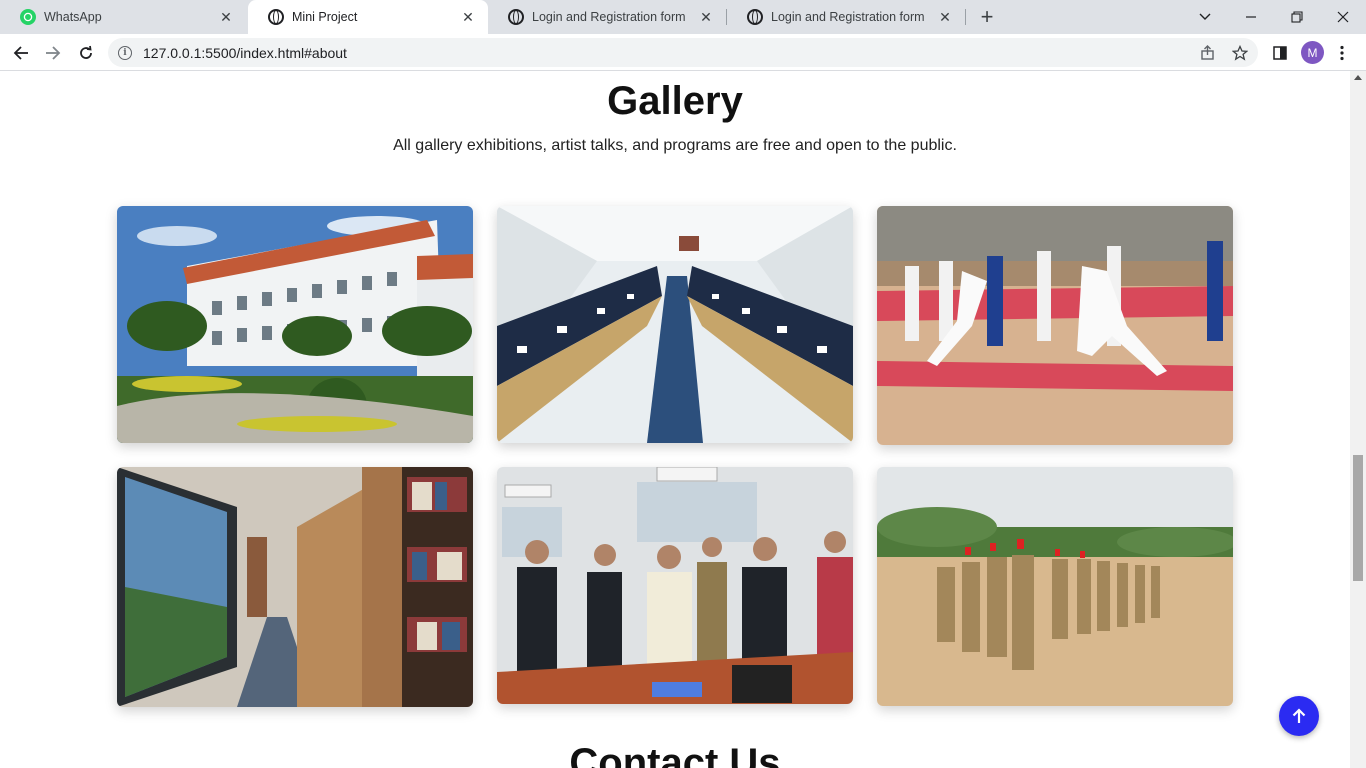 The image size is (1366, 768). Describe the element at coordinates (965, 17) in the screenshot. I see `tab-separator` at that location.